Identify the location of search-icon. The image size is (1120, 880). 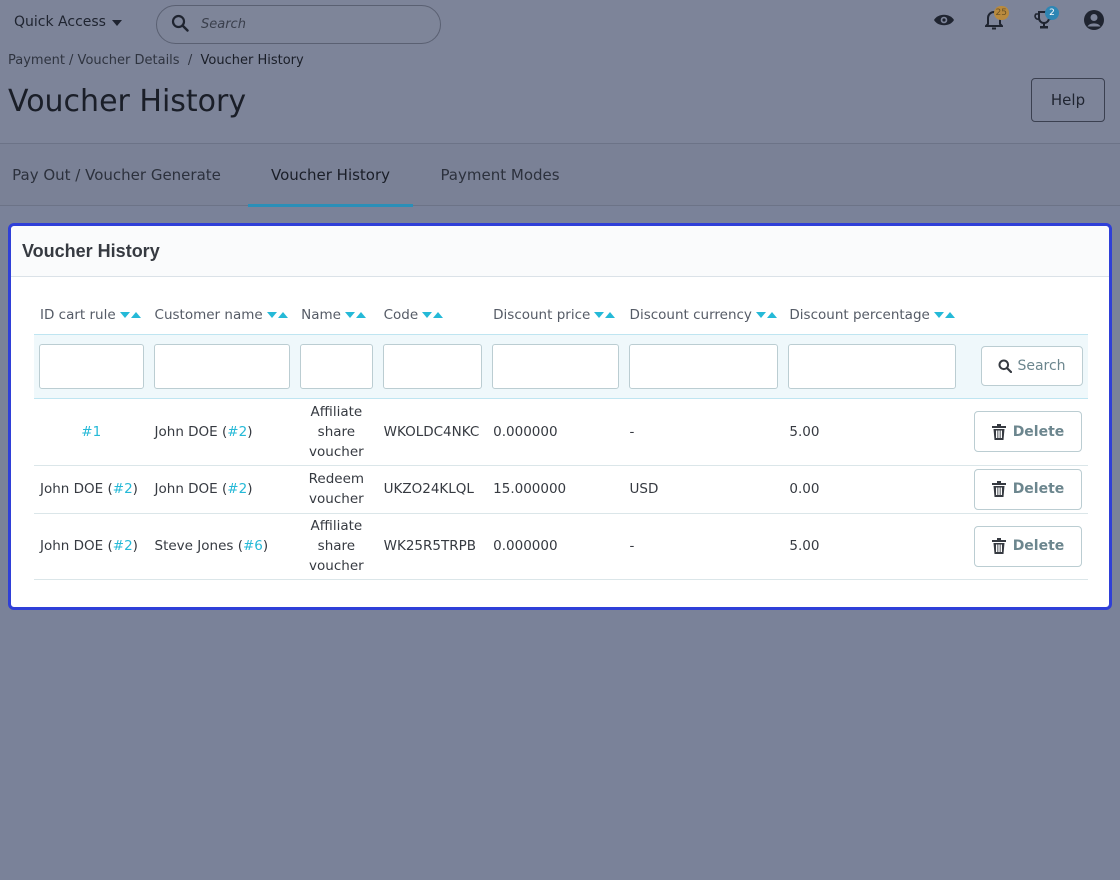
(1005, 366).